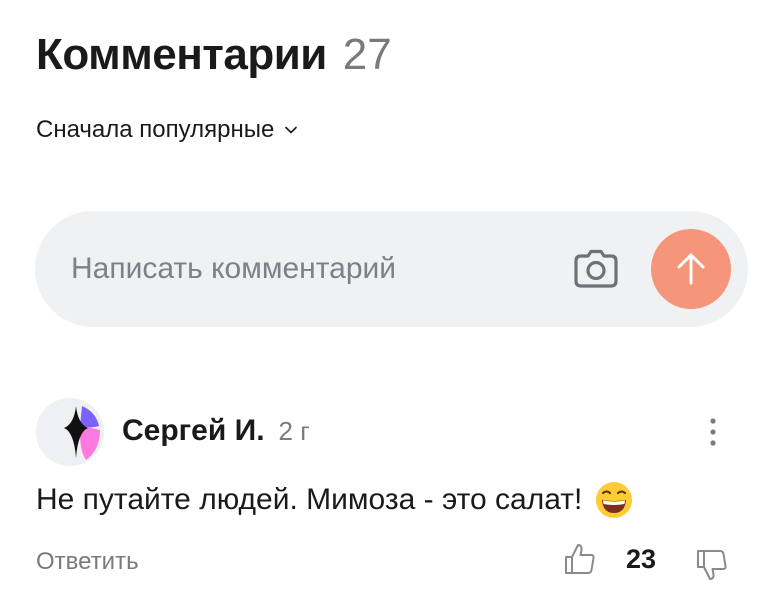 The width and height of the screenshot is (782, 600). What do you see at coordinates (294, 431) in the screenshot?
I see `comment-time: 2 г` at bounding box center [294, 431].